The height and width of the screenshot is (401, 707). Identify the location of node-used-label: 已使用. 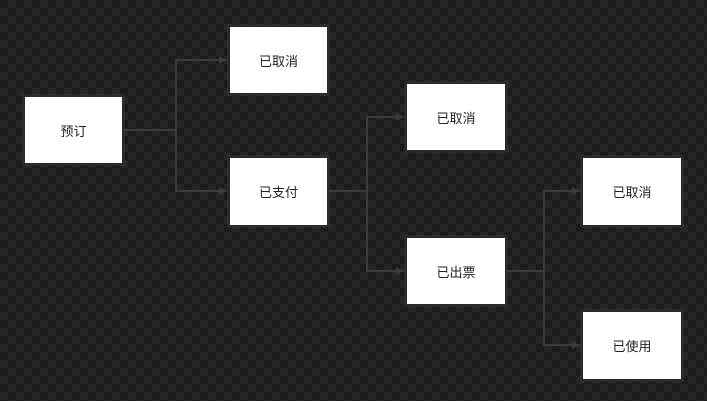
(632, 347).